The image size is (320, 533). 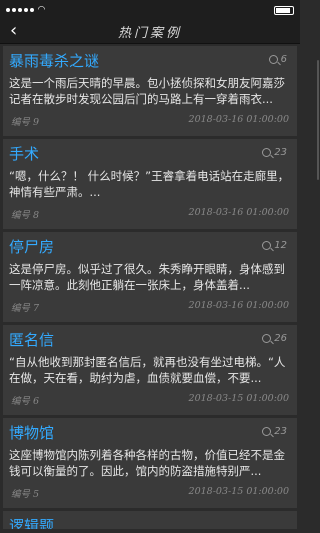 What do you see at coordinates (150, 10) in the screenshot?
I see `status-bar: ◠` at bounding box center [150, 10].